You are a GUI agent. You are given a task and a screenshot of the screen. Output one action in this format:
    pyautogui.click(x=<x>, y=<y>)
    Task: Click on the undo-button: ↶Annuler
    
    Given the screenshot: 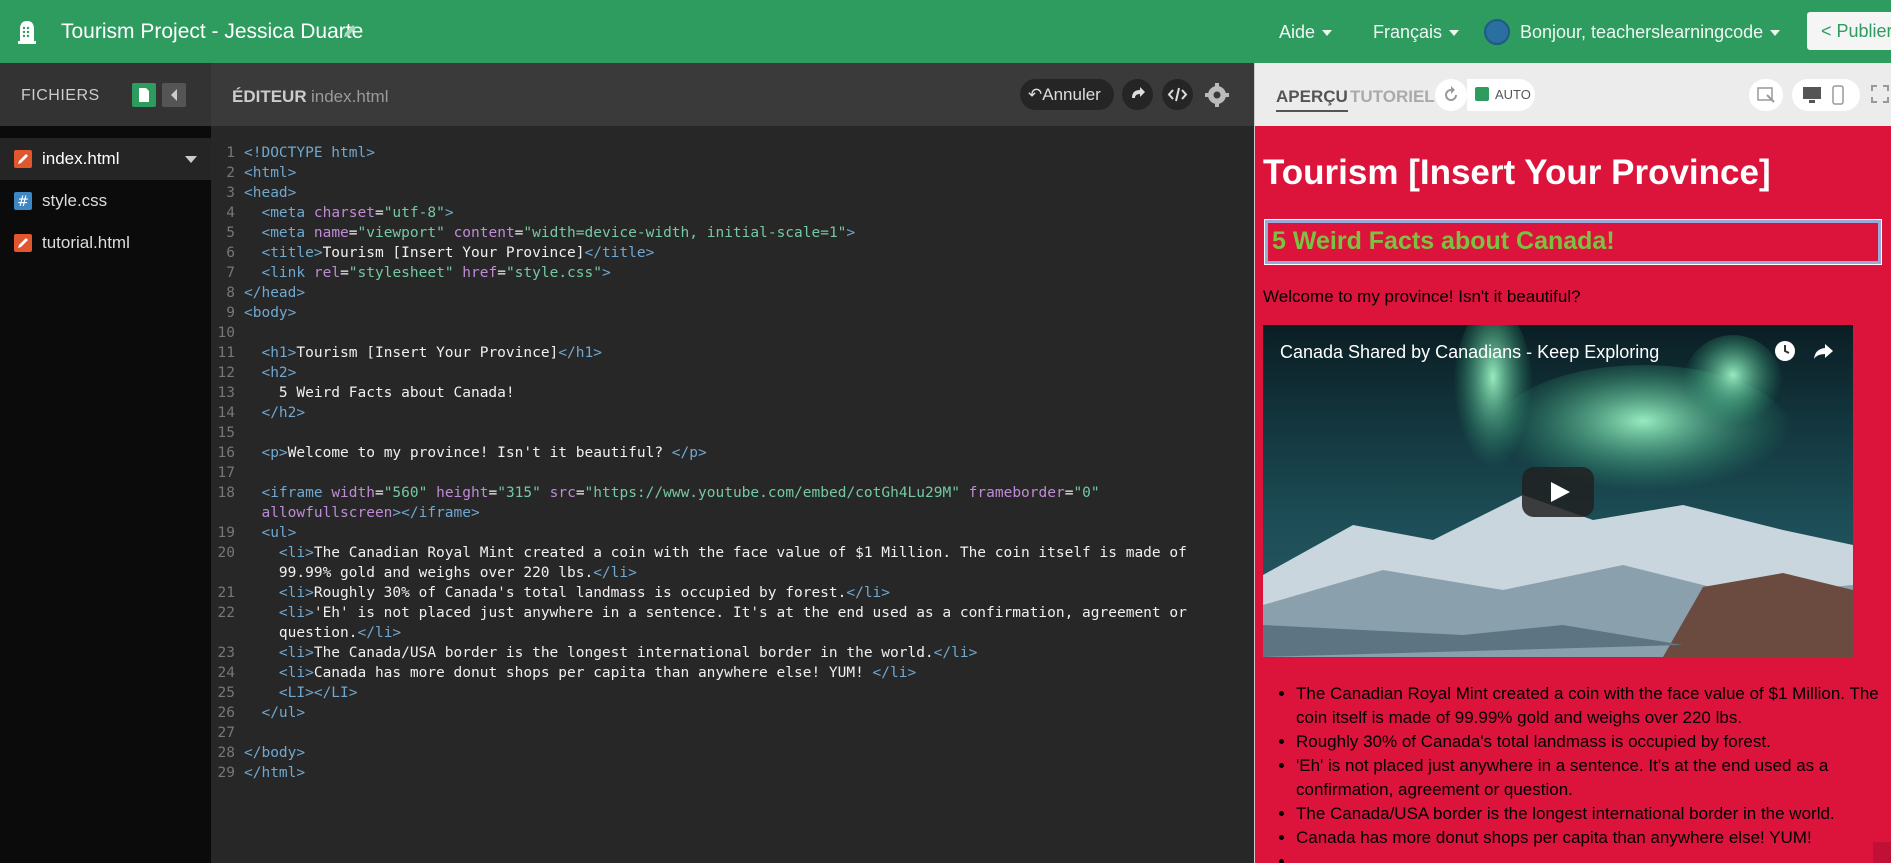 What is the action you would take?
    pyautogui.click(x=1067, y=94)
    